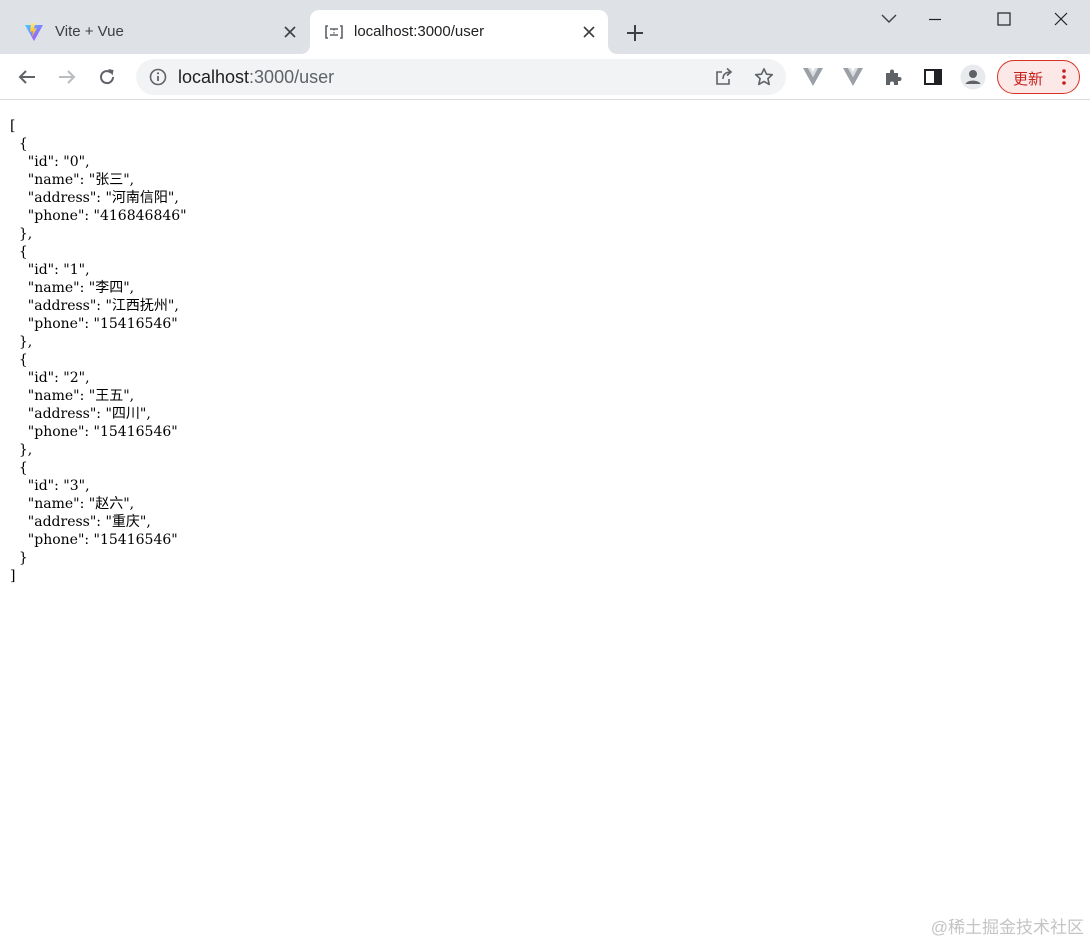 This screenshot has width=1090, height=941. Describe the element at coordinates (27, 77) in the screenshot. I see `back-arrow-icon` at that location.